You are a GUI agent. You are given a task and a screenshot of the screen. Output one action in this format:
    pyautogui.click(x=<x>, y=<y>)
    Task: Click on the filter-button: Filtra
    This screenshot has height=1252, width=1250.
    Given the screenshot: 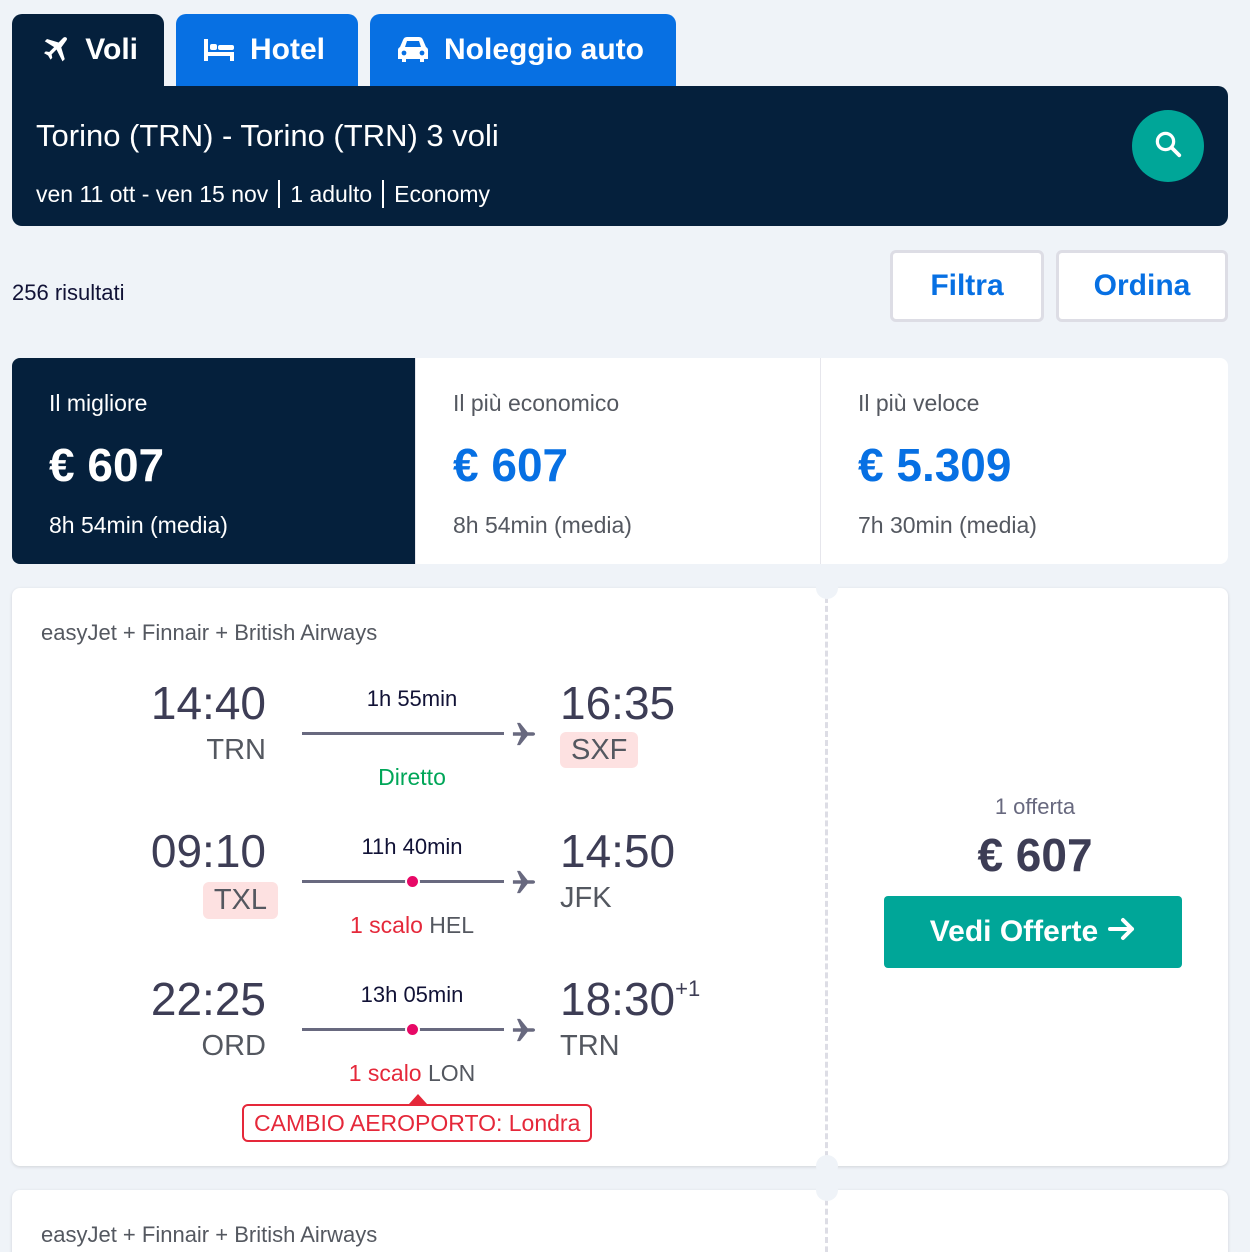 What is the action you would take?
    pyautogui.click(x=967, y=286)
    